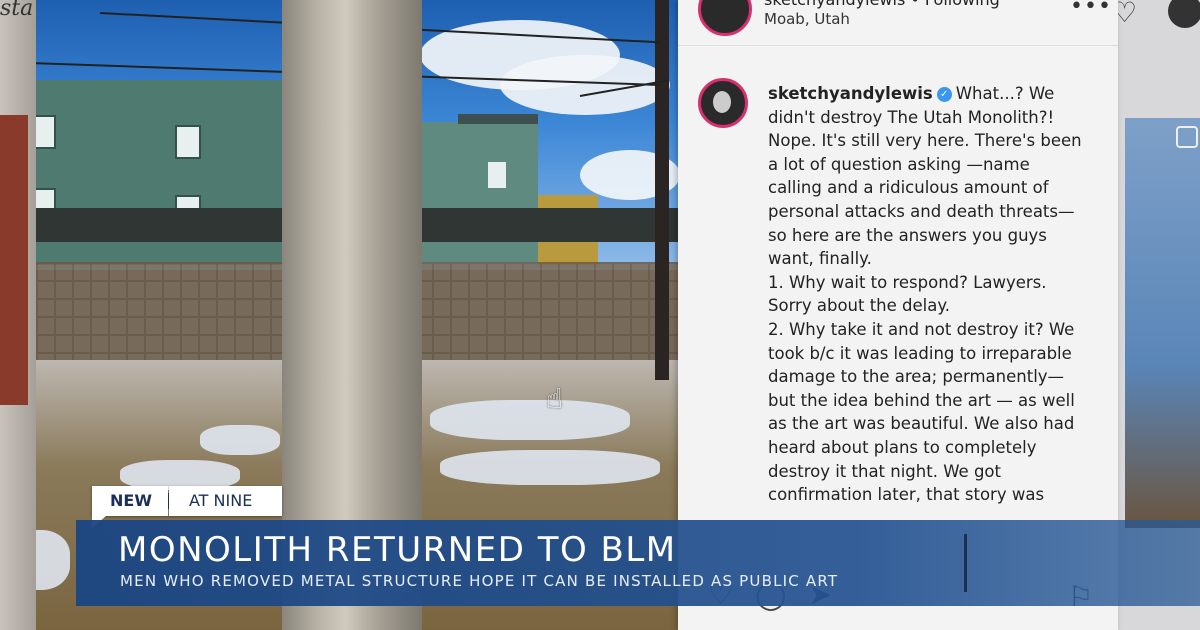  Describe the element at coordinates (859, 306) in the screenshot. I see `caption-line: Sorry about the delay.` at that location.